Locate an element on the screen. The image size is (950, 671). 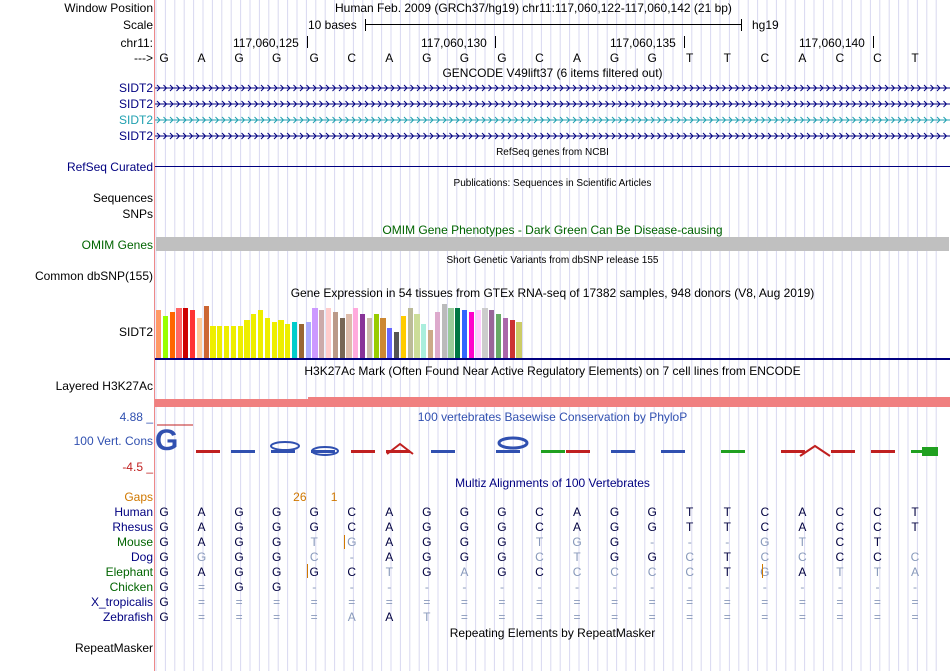
snps-label: SNPs is located at coordinates (137, 214).